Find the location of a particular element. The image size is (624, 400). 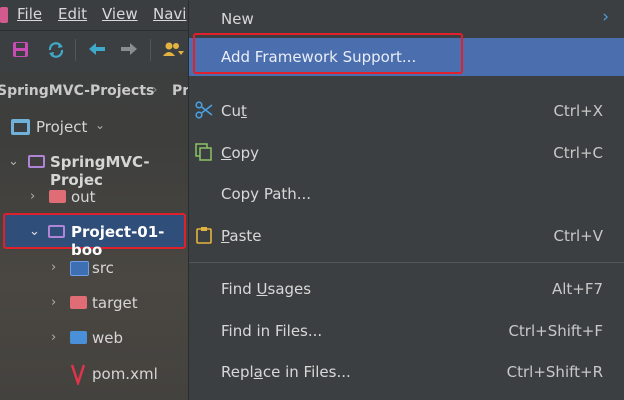

tree-item-web: › web is located at coordinates (95, 338).